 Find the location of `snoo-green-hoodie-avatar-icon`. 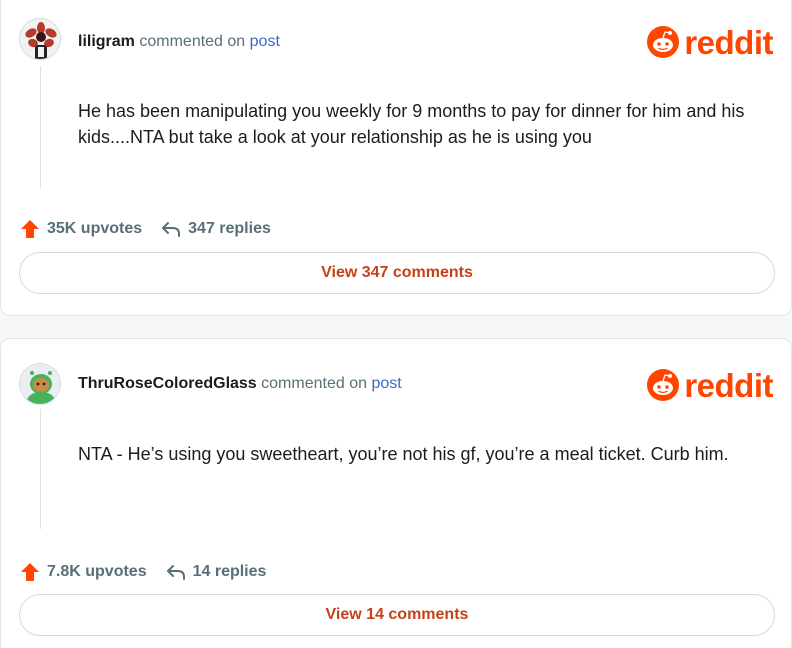

snoo-green-hoodie-avatar-icon is located at coordinates (40, 384).